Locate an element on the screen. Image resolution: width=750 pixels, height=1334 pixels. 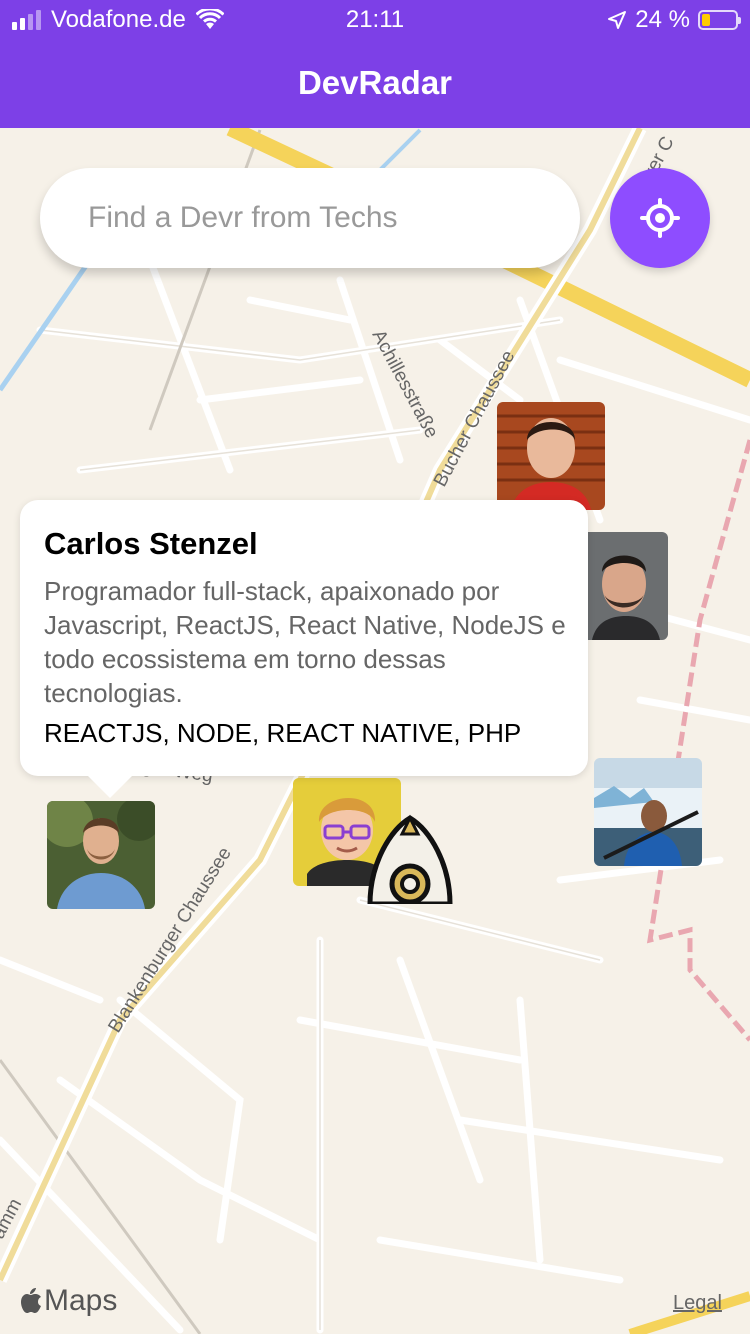
maps-label: Maps is located at coordinates (81, 1300).